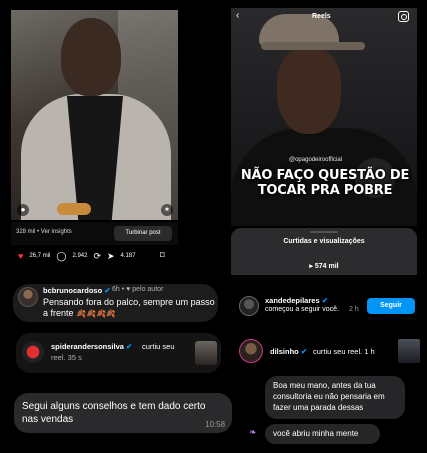  I want to click on reel-headline: NÃO FAÇO QUESTÃO DE TOCAR PRA POBRE, so click(325, 183).